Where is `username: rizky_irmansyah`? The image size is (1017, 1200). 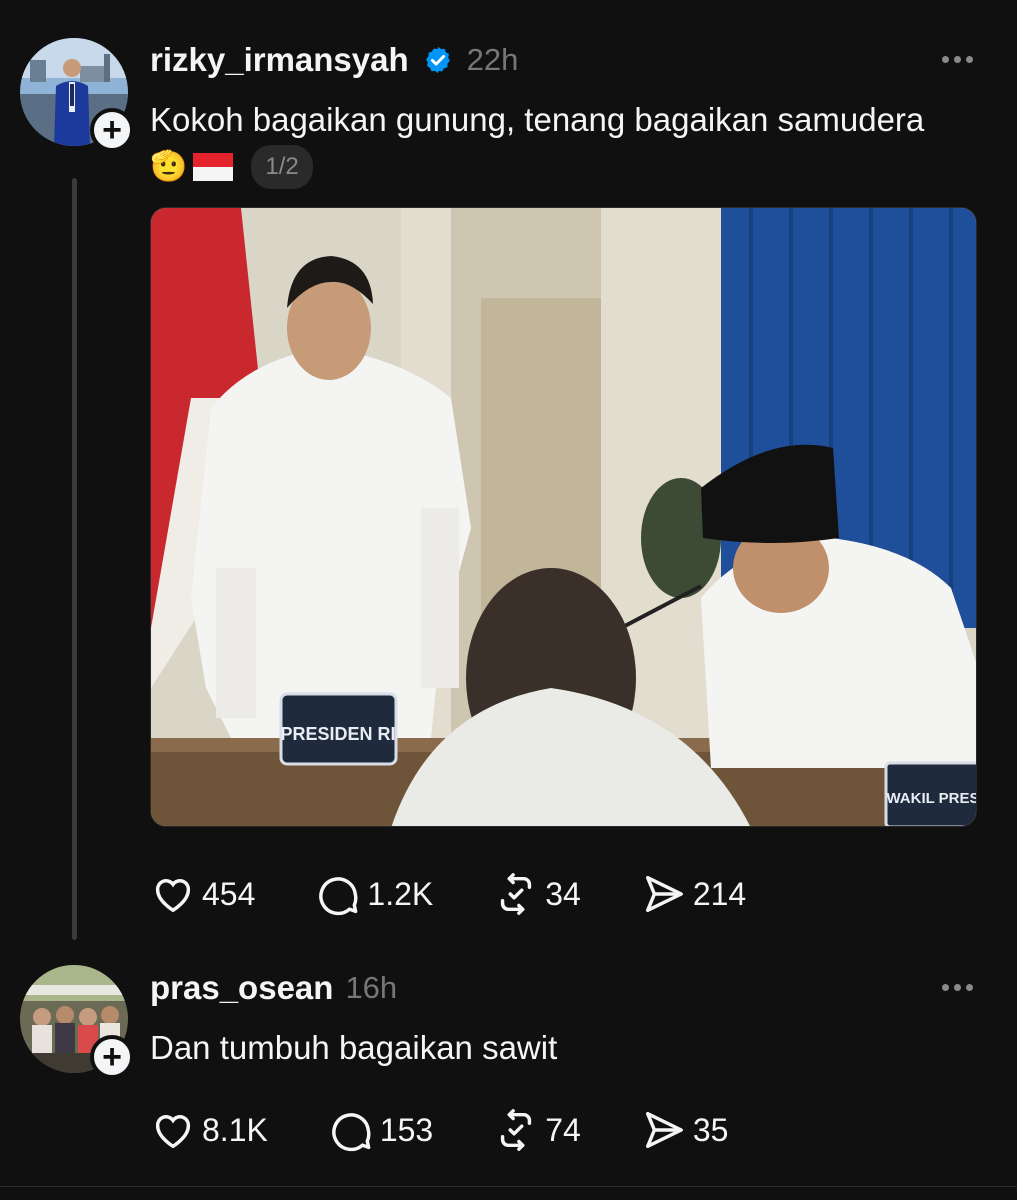 username: rizky_irmansyah is located at coordinates (279, 60).